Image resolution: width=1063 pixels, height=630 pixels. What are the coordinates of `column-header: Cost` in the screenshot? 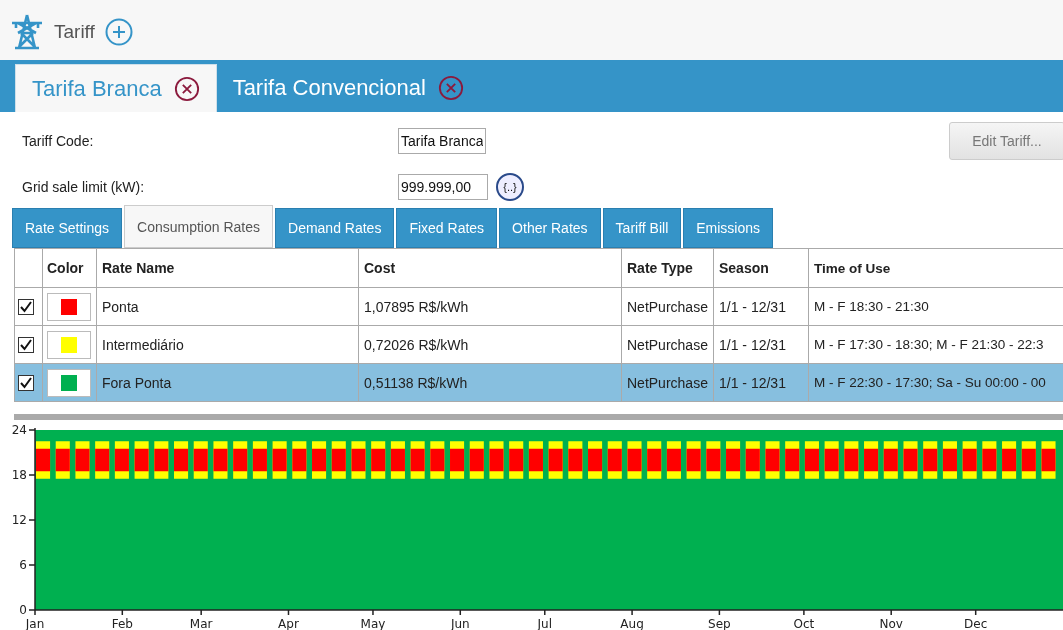 It's located at (490, 268).